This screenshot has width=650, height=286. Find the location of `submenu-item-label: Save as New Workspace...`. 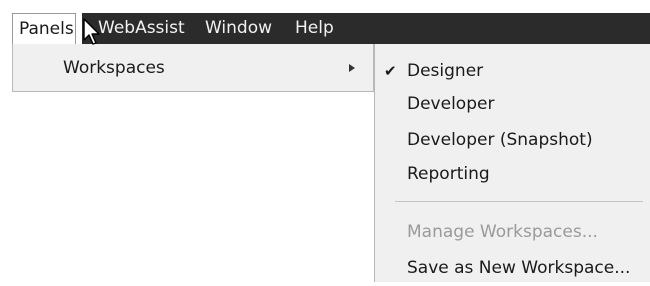

submenu-item-label: Save as New Workspace... is located at coordinates (519, 268).